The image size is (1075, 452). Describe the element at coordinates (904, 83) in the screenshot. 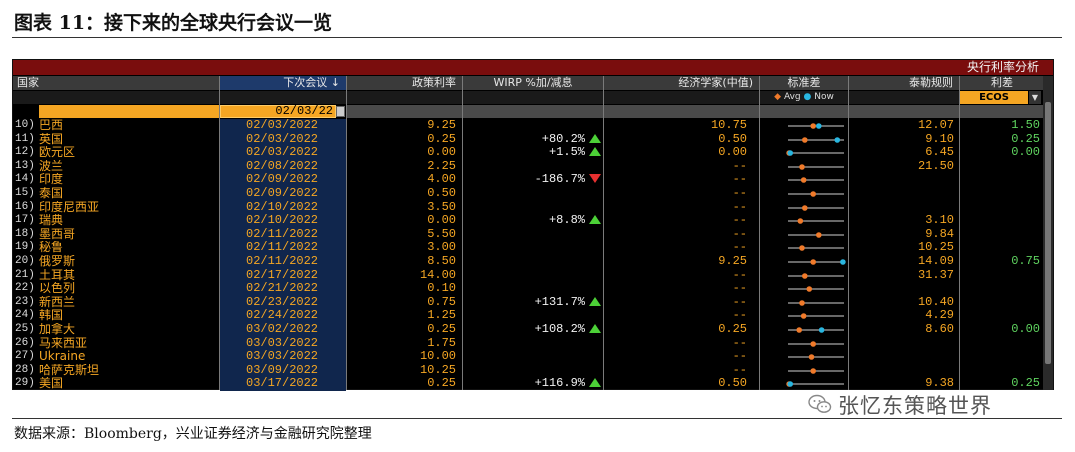

I see `column-header-taylor-rule: 泰勒规则` at that location.